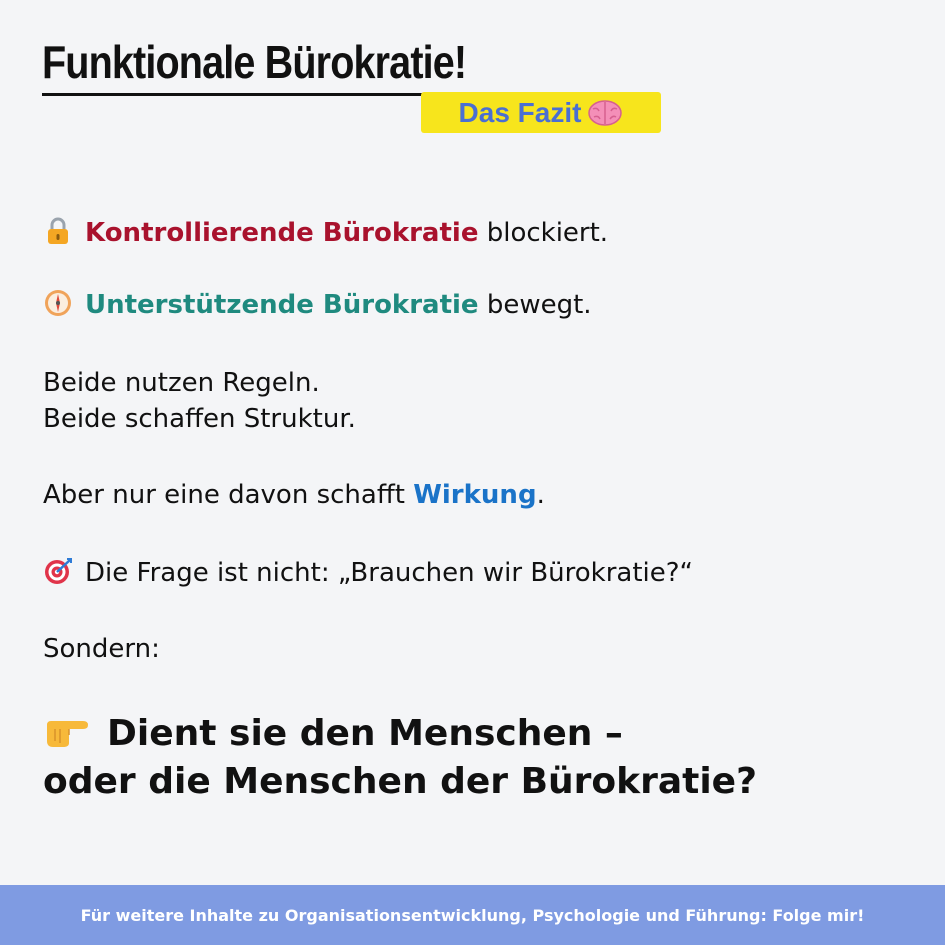  I want to click on effect-highlight: Wirkung, so click(475, 495).